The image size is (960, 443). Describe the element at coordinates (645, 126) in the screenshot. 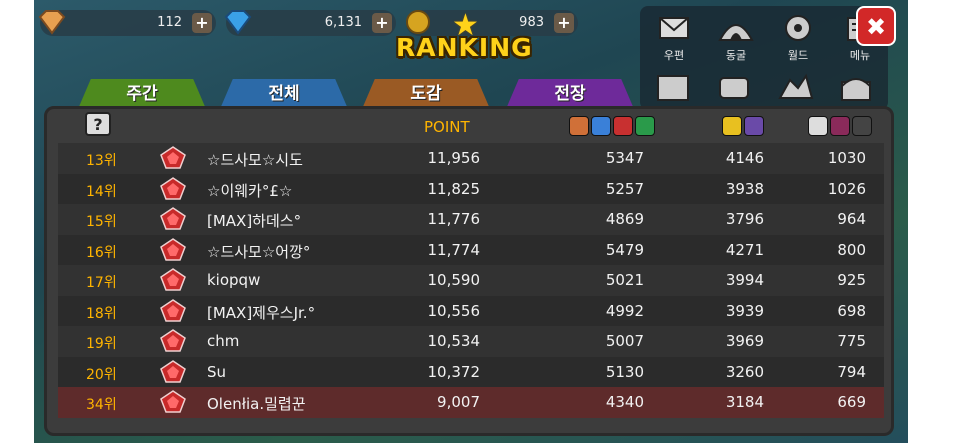

I see `green-element-icon` at that location.